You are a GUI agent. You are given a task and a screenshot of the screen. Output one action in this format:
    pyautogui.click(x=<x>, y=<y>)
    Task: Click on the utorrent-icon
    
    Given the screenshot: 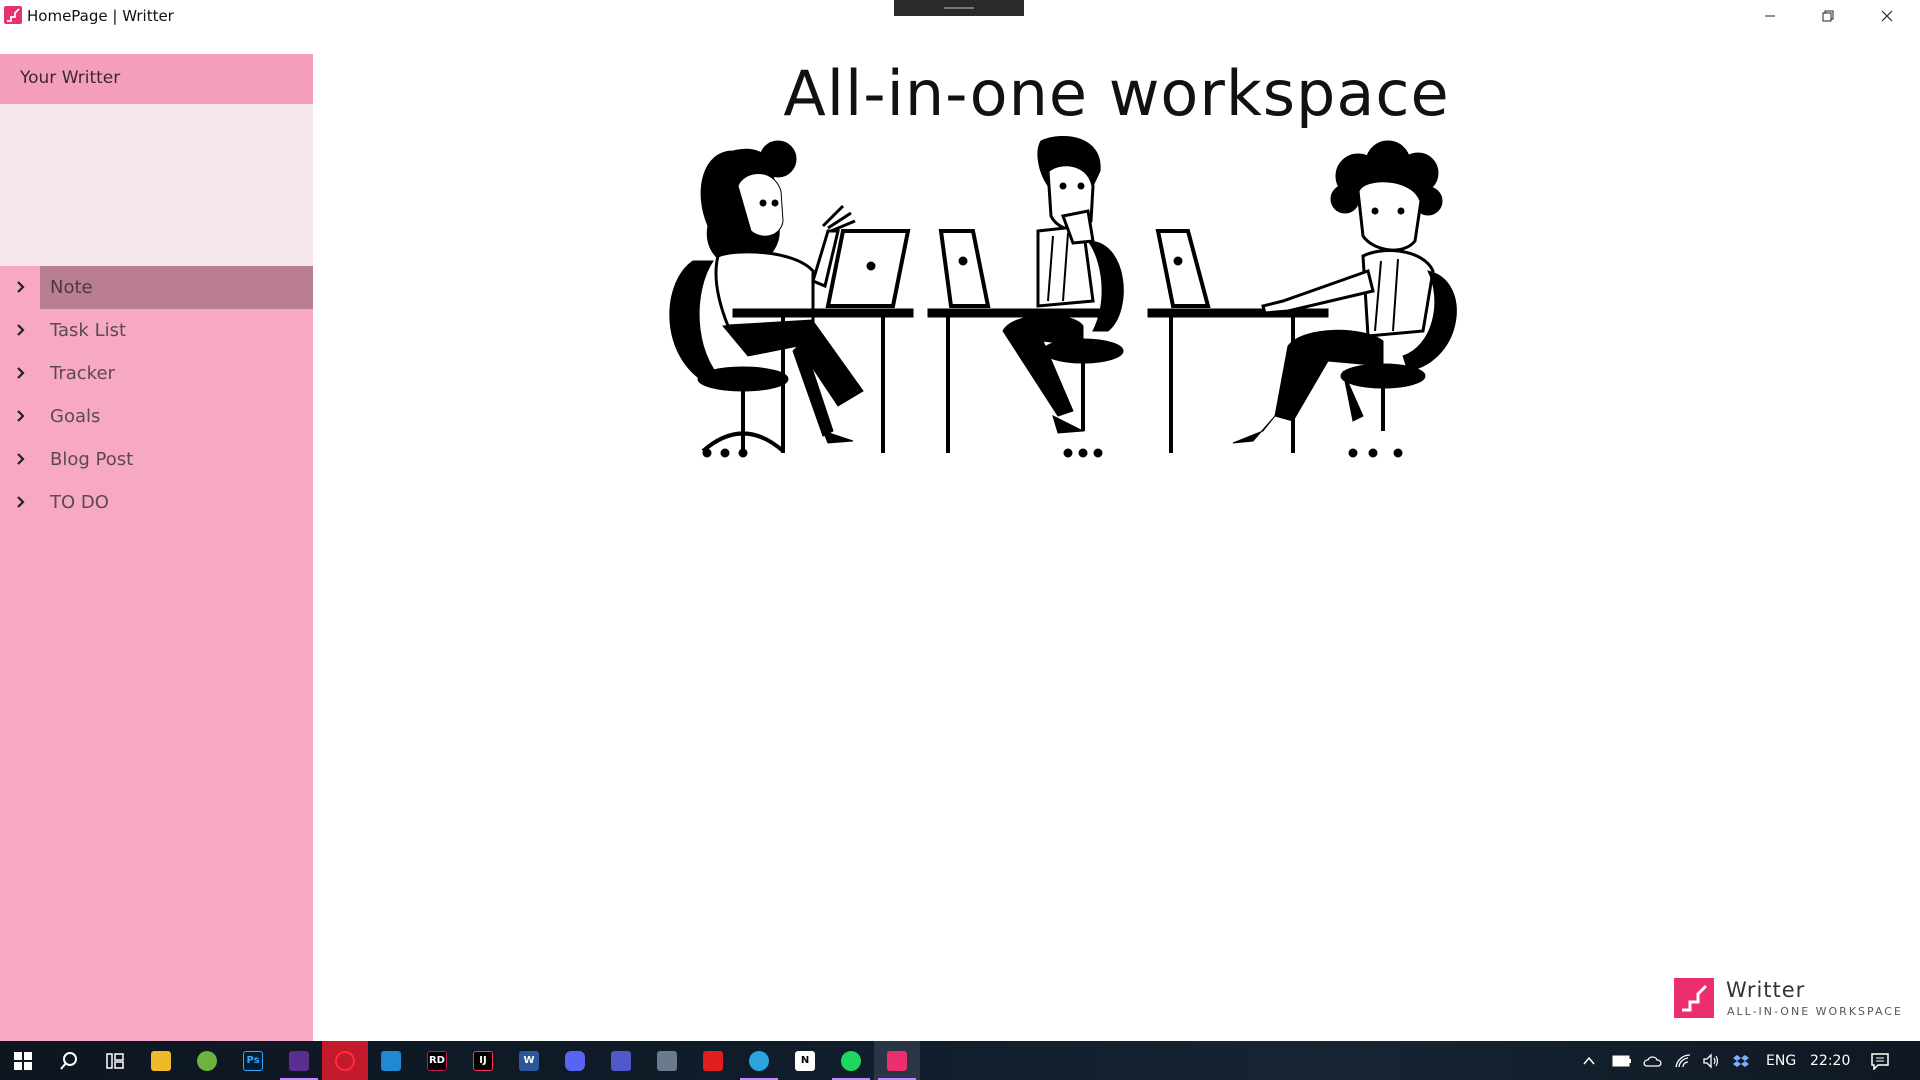 What is the action you would take?
    pyautogui.click(x=207, y=1060)
    